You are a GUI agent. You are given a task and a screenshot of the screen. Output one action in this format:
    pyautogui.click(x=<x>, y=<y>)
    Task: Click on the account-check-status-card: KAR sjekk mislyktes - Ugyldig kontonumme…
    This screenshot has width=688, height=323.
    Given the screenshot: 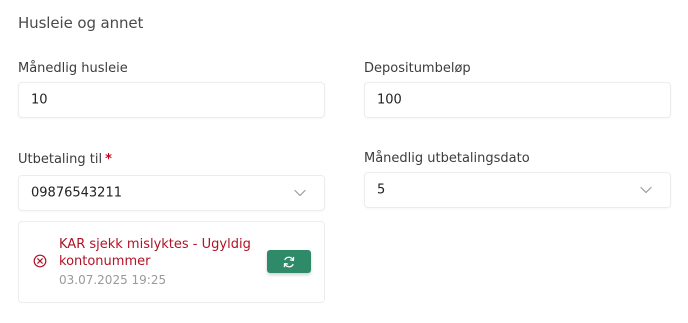 What is the action you would take?
    pyautogui.click(x=171, y=262)
    